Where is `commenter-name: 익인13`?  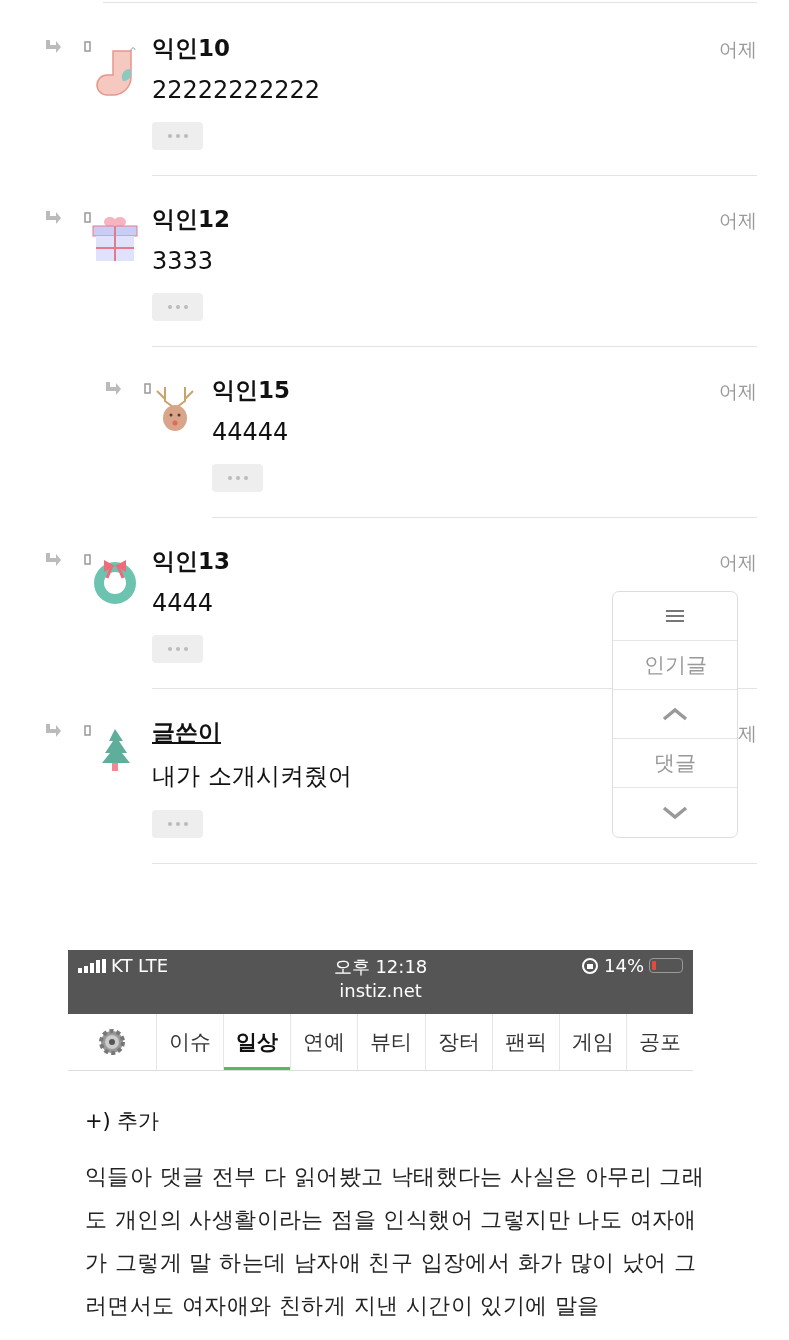 commenter-name: 익인13 is located at coordinates (191, 561).